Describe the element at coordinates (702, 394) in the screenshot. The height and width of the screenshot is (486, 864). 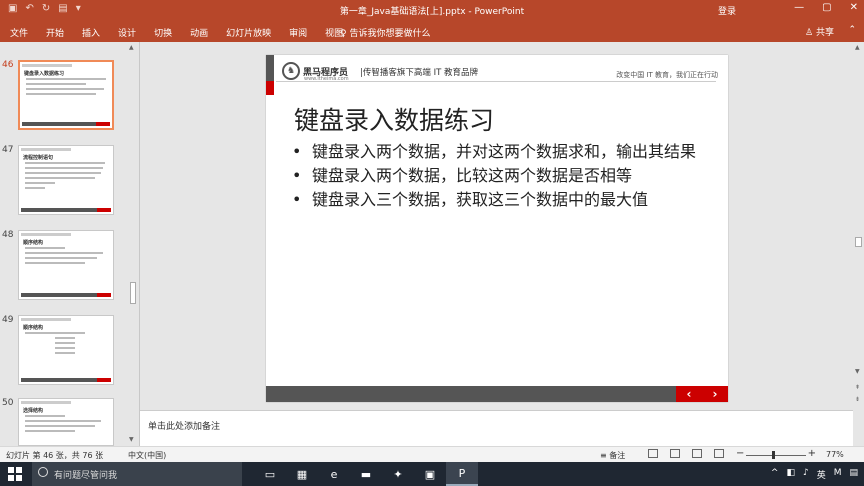
I see `slide-nav: ‹ ›` at that location.